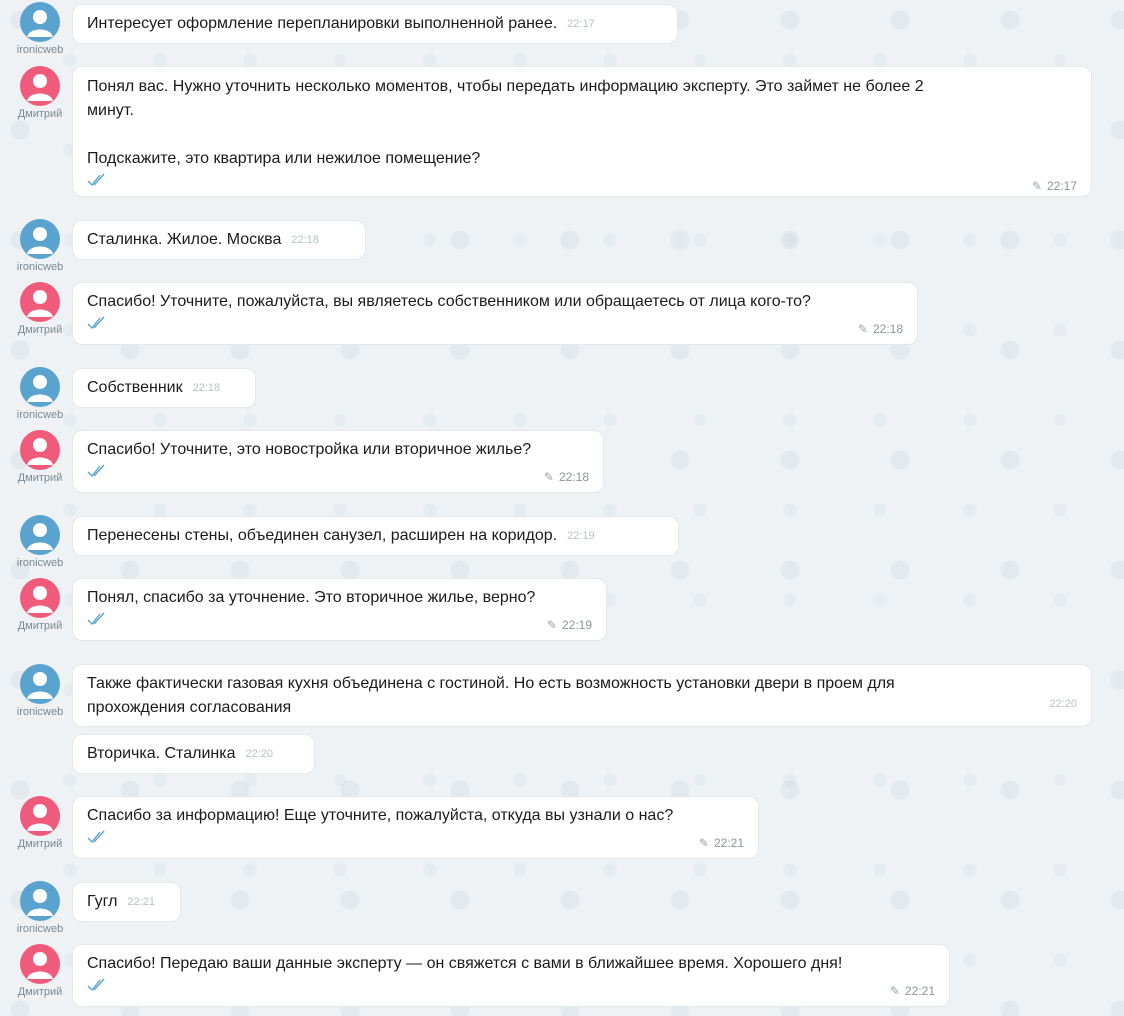  What do you see at coordinates (582, 183) in the screenshot?
I see `message-meta: ✎ 22:17` at bounding box center [582, 183].